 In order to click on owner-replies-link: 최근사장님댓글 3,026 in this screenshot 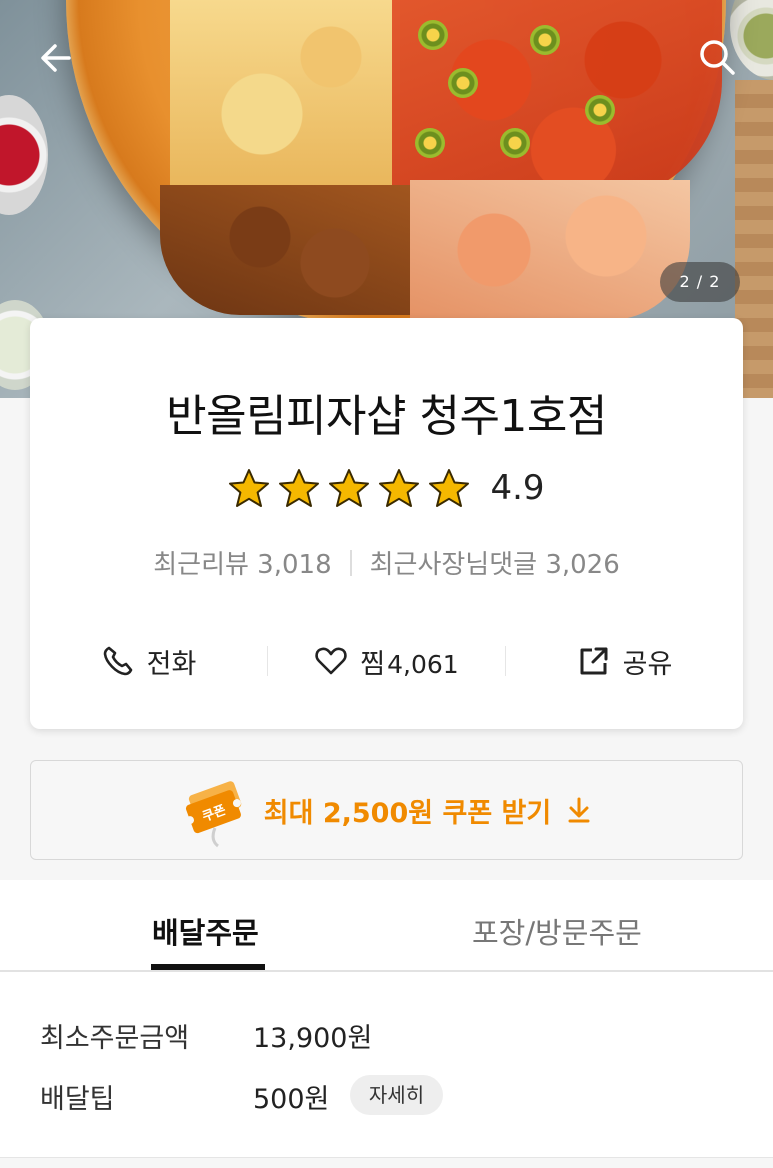, I will do `click(495, 562)`.